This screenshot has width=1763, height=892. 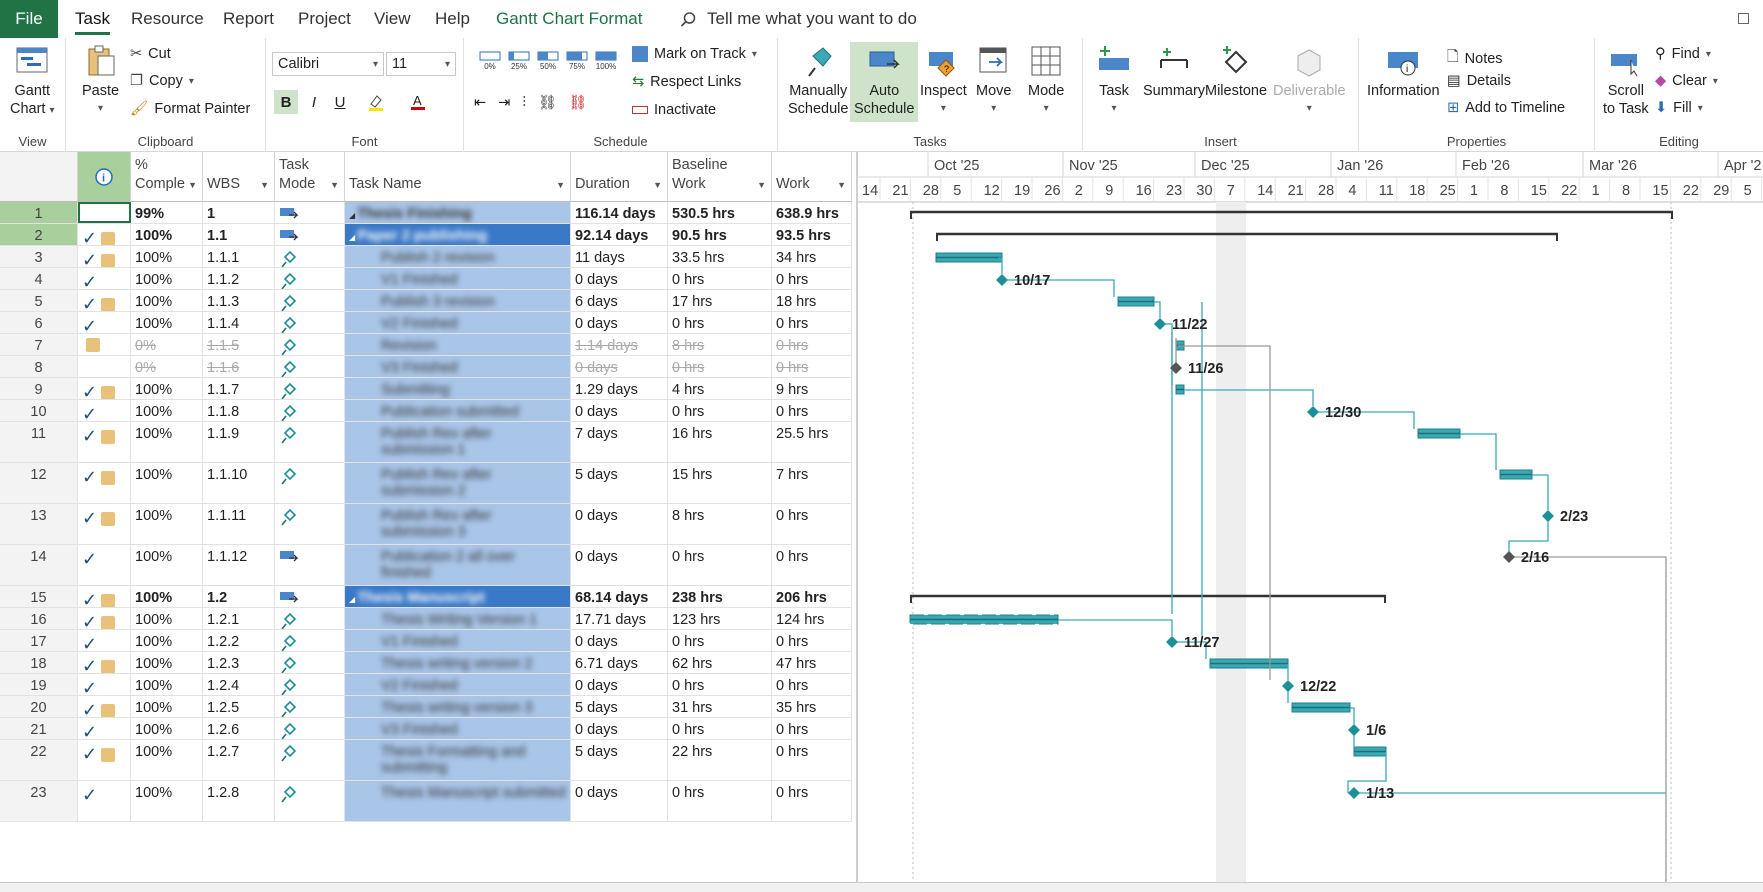 I want to click on work-cell: 93.5 hrs, so click(x=812, y=234).